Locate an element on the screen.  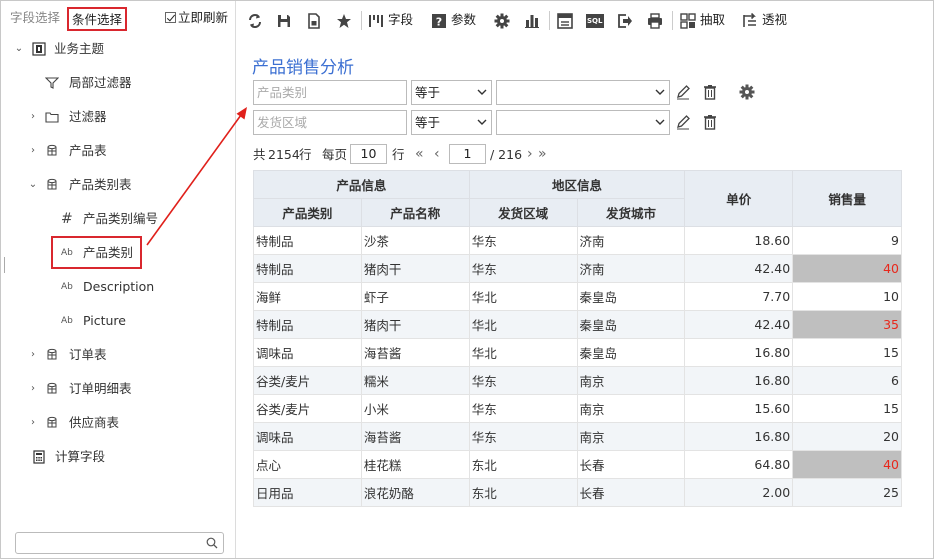
save-button is located at coordinates (284, 21).